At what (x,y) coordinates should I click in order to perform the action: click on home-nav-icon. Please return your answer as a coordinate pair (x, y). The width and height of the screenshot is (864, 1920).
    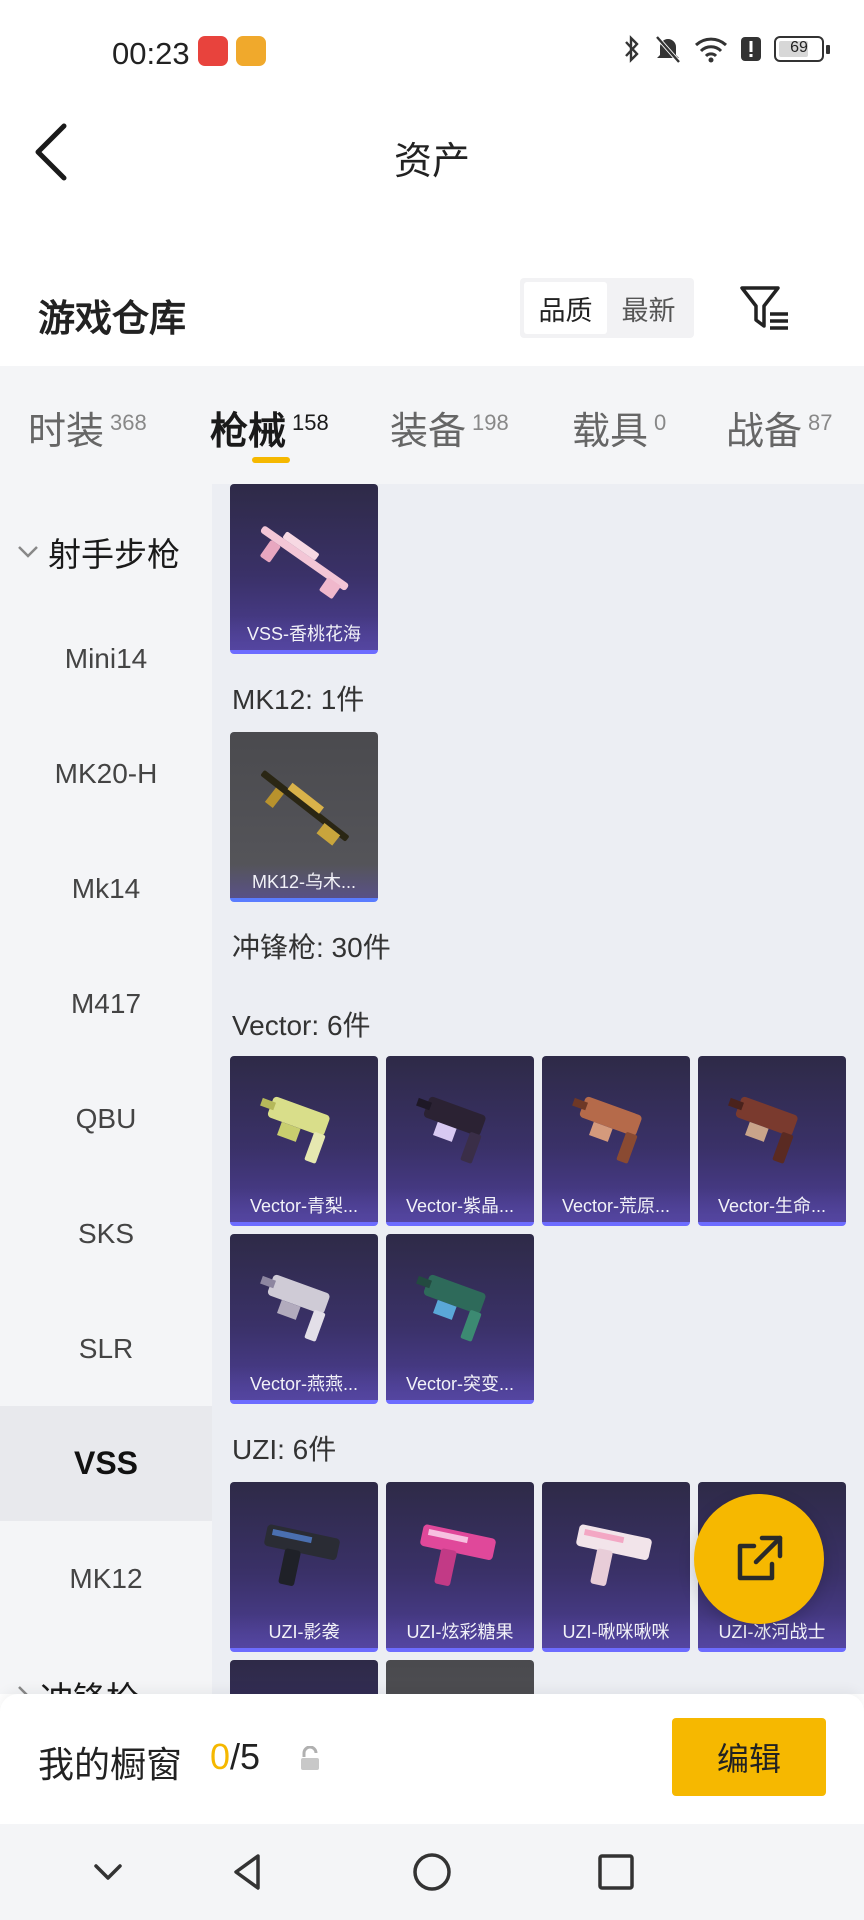
    Looking at the image, I should click on (432, 1872).